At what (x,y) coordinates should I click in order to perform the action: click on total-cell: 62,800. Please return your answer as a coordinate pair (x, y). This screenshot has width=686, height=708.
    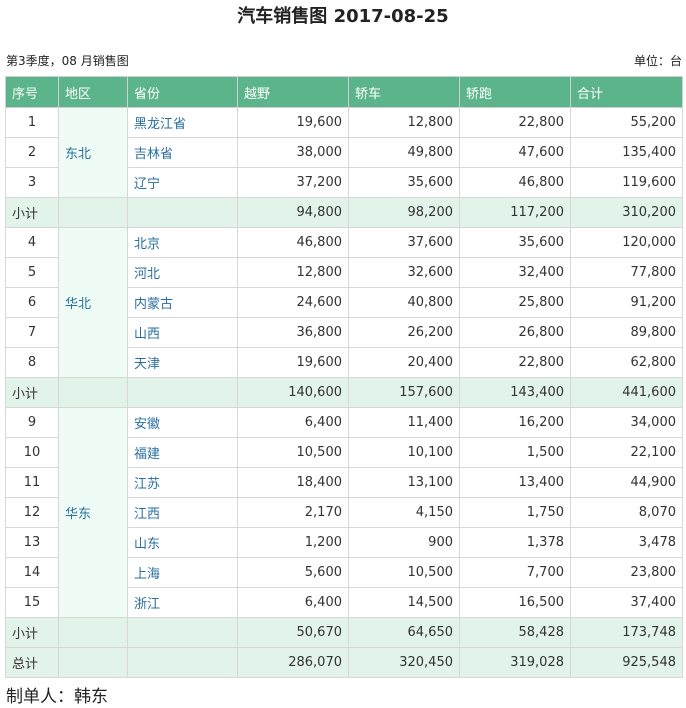
    Looking at the image, I should click on (626, 362).